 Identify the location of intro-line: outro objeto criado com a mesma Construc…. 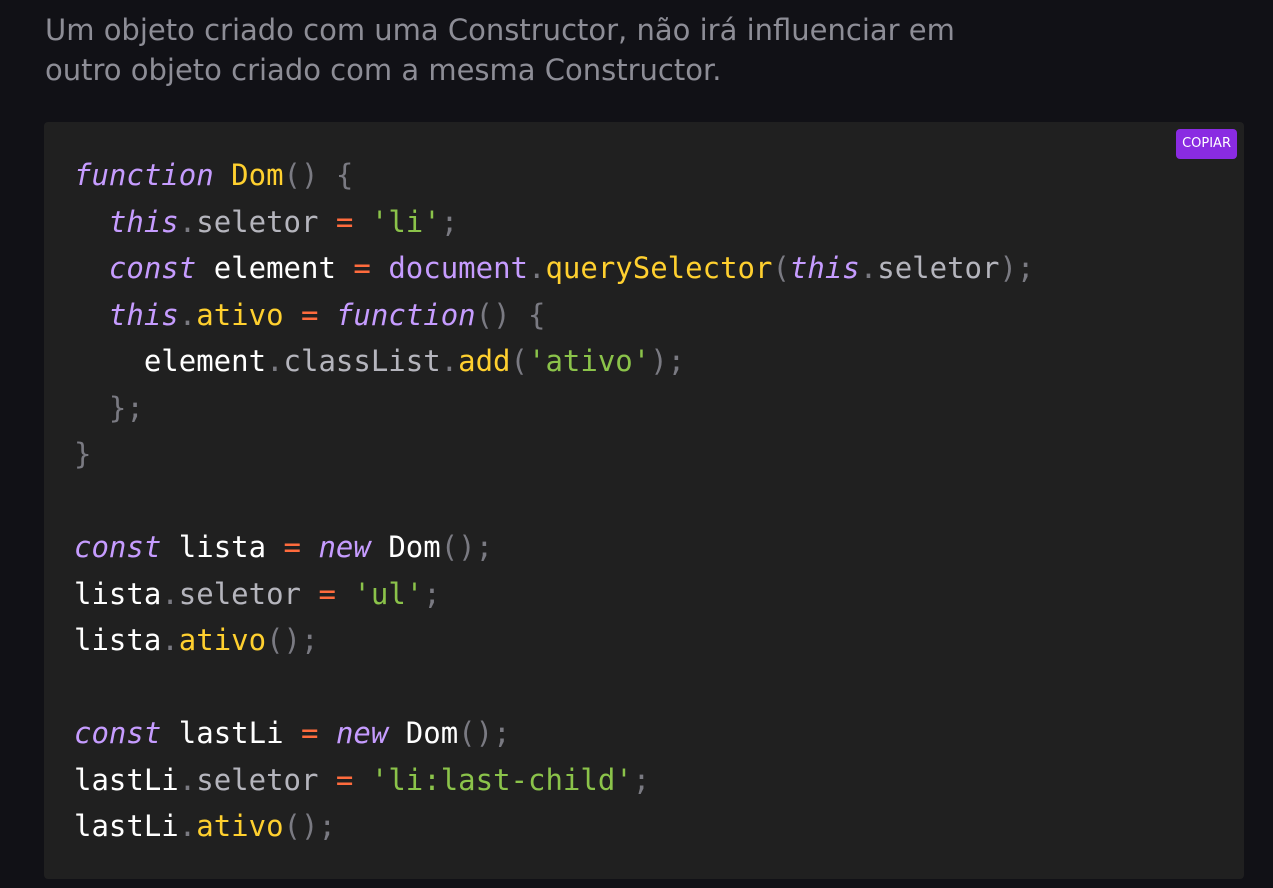
(383, 70).